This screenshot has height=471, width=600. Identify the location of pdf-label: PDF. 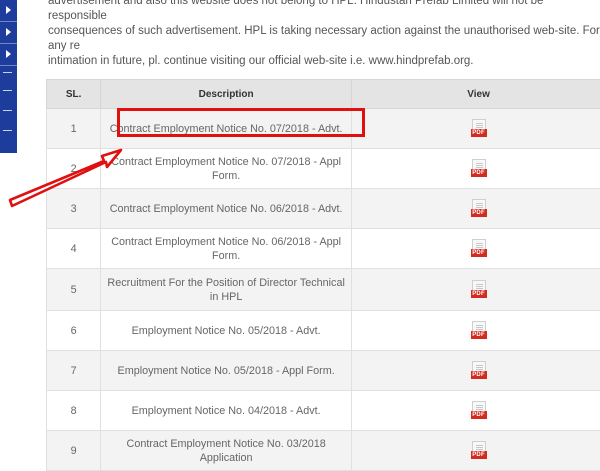
(479, 455).